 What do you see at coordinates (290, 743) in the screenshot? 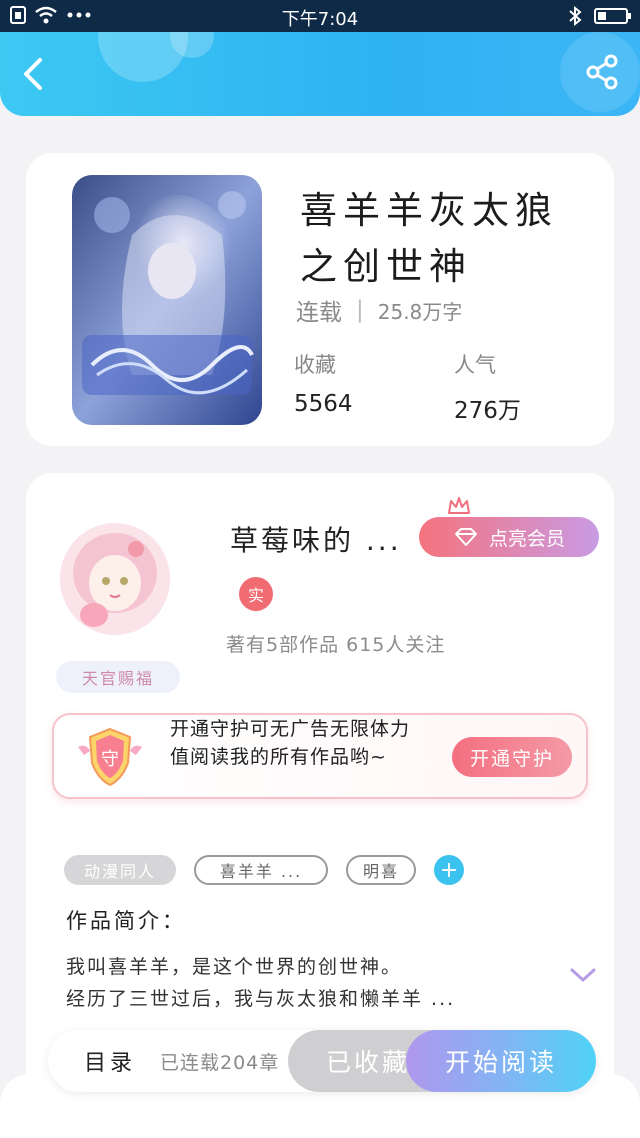
I see `guard-text: 开通守护可无广告无限体力值阅读我的所有作品哟~` at bounding box center [290, 743].